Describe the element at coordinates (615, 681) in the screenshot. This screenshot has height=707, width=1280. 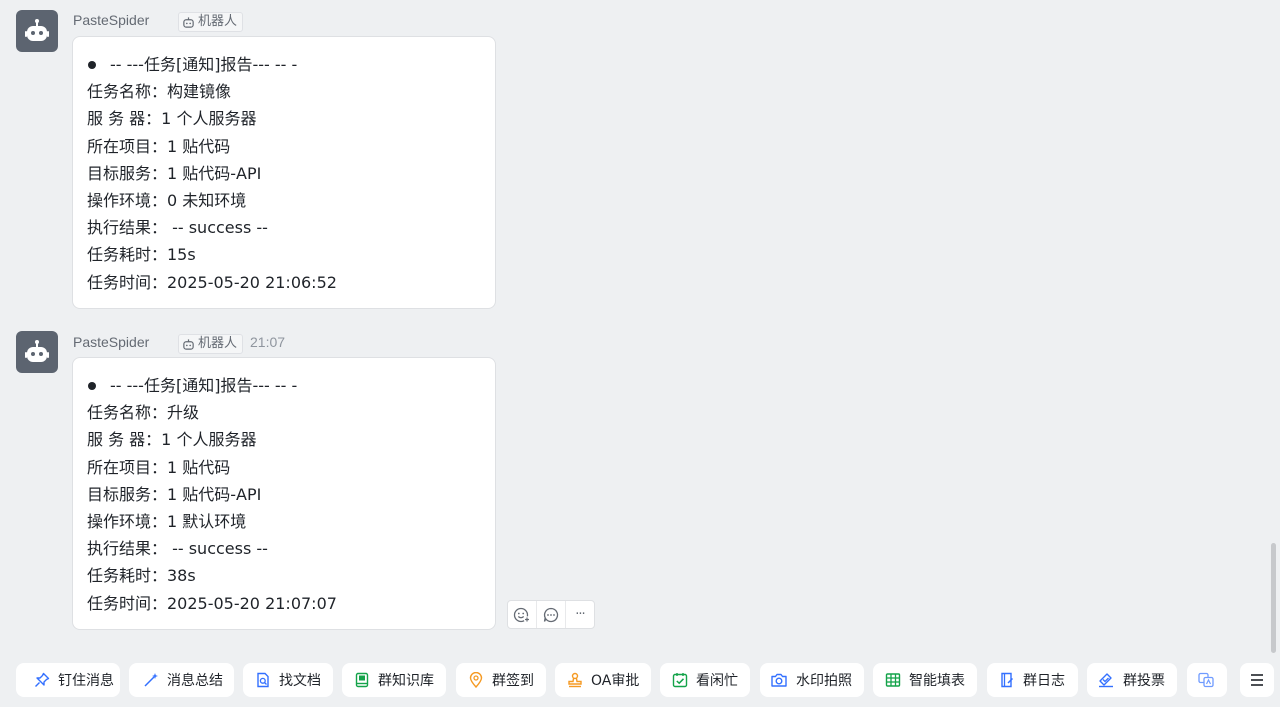
I see `tool-label: OA审批` at that location.